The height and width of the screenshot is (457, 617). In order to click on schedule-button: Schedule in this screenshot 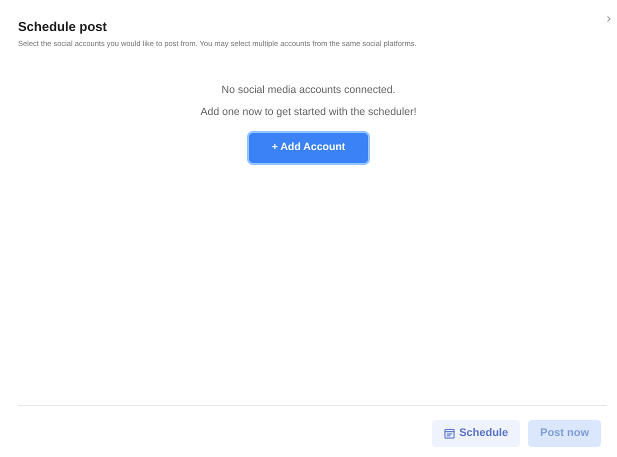, I will do `click(476, 433)`.